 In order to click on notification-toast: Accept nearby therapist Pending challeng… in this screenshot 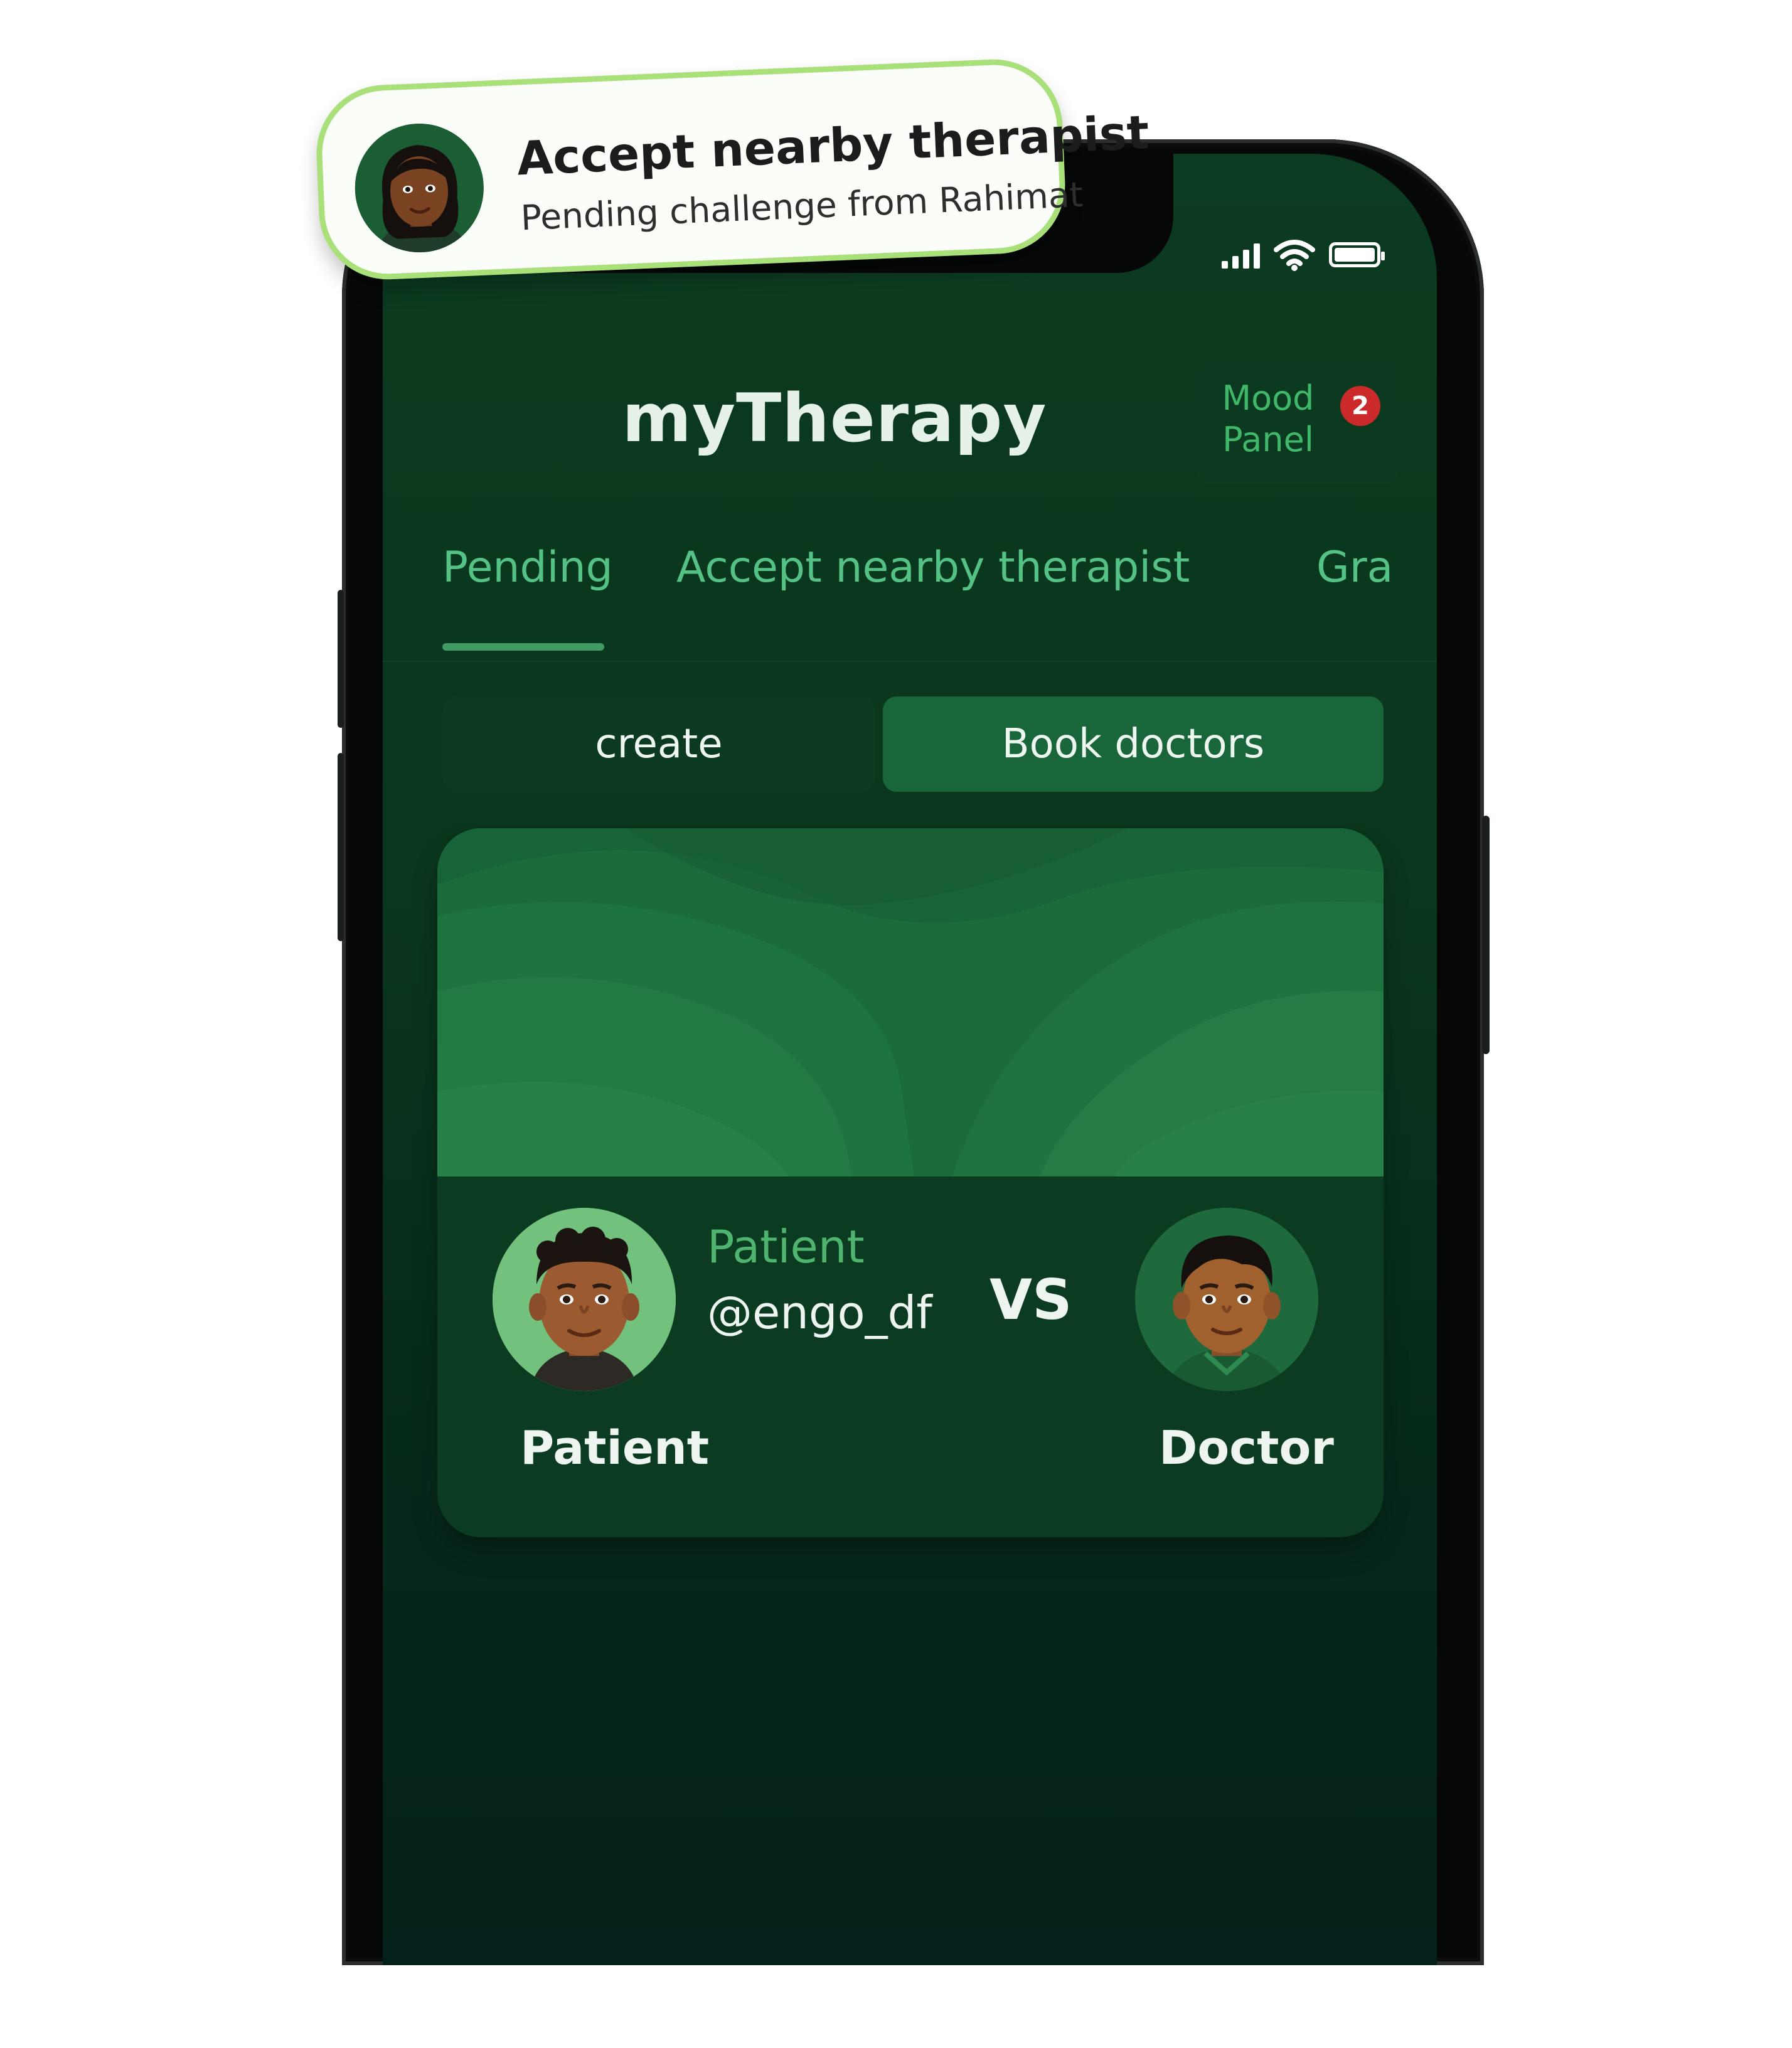, I will do `click(732, 169)`.